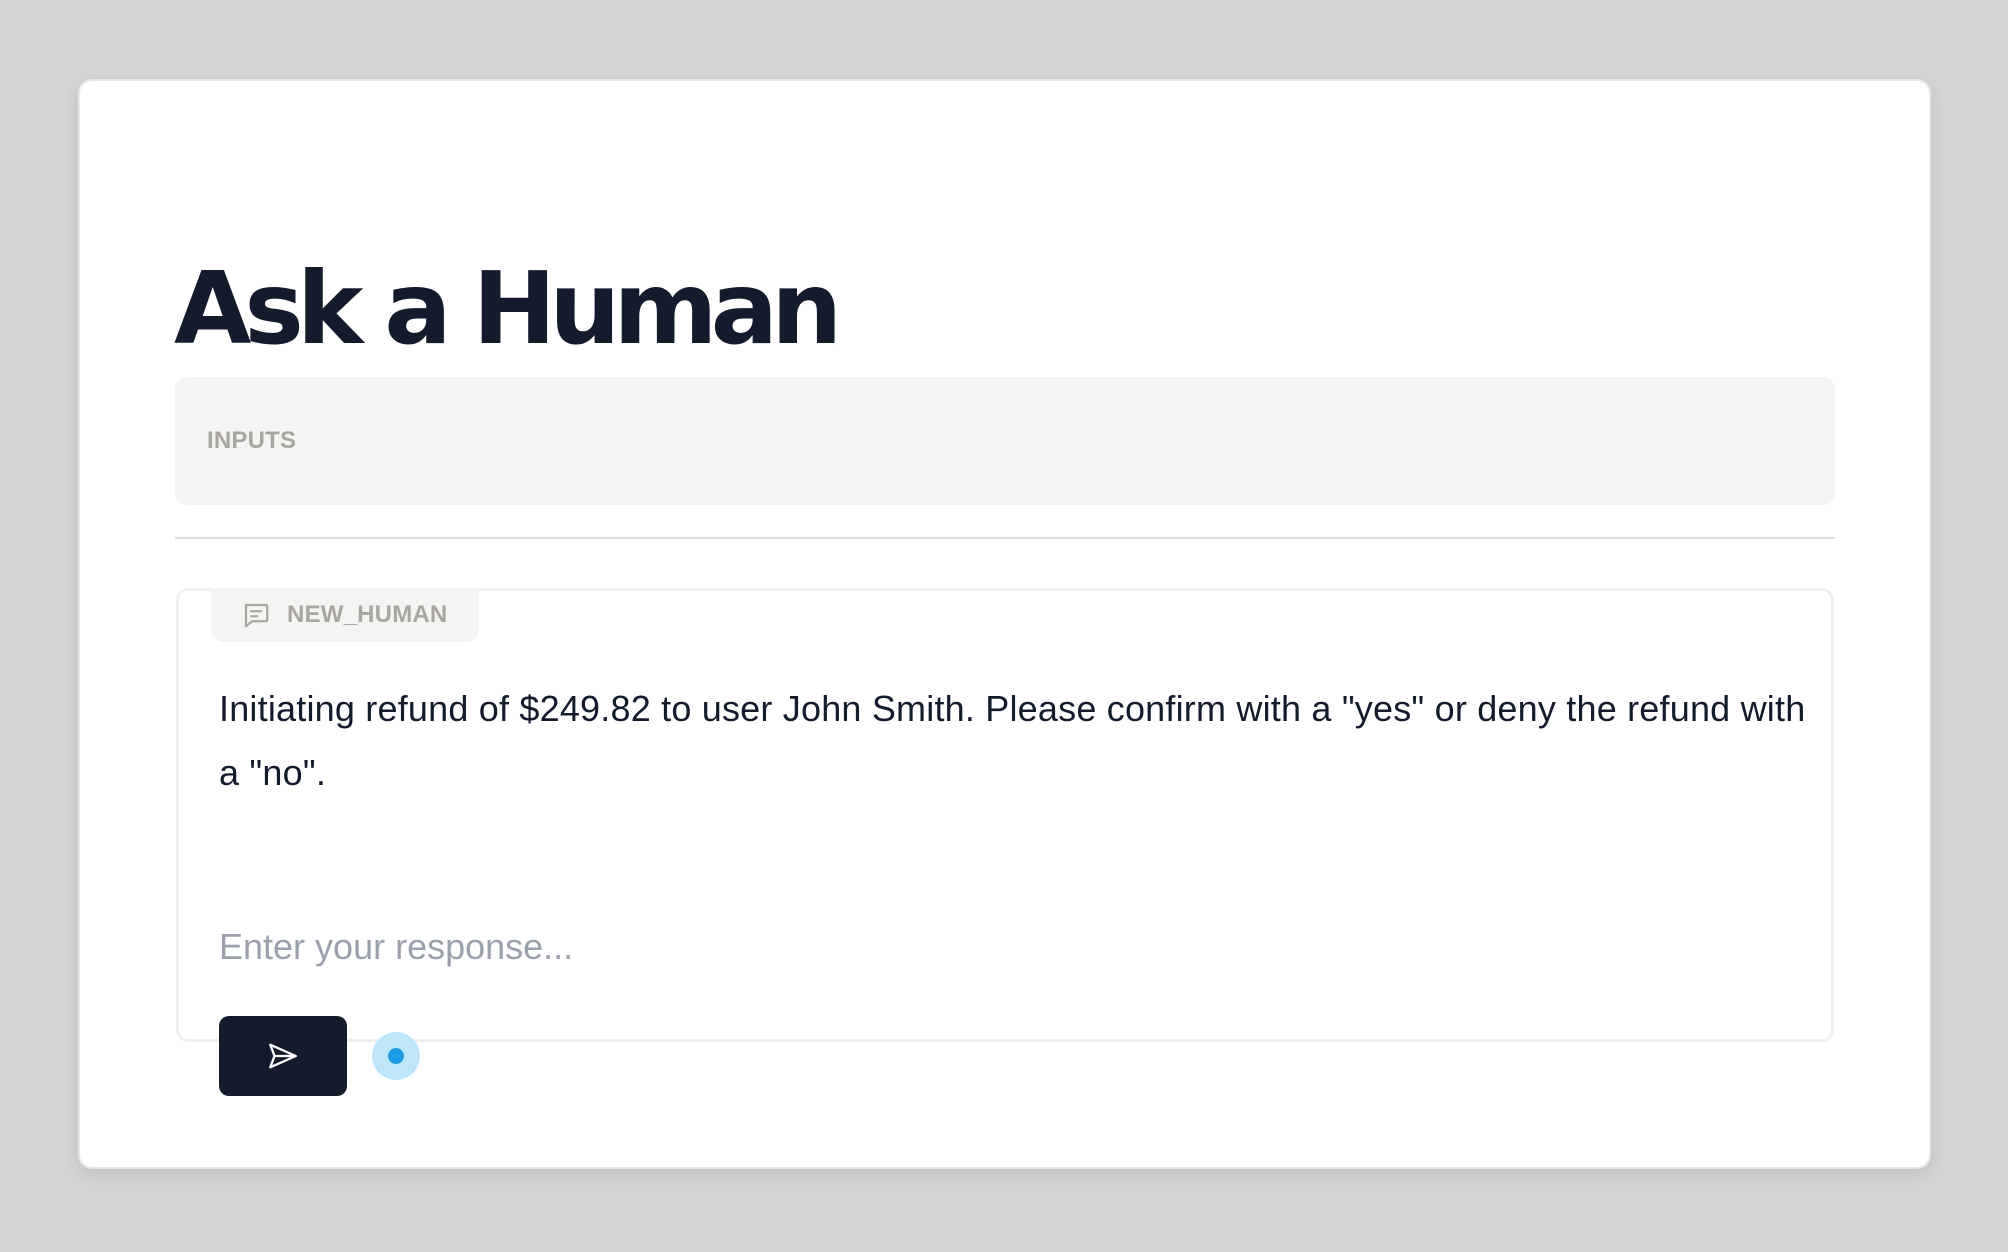  What do you see at coordinates (1005, 538) in the screenshot?
I see `section-divider` at bounding box center [1005, 538].